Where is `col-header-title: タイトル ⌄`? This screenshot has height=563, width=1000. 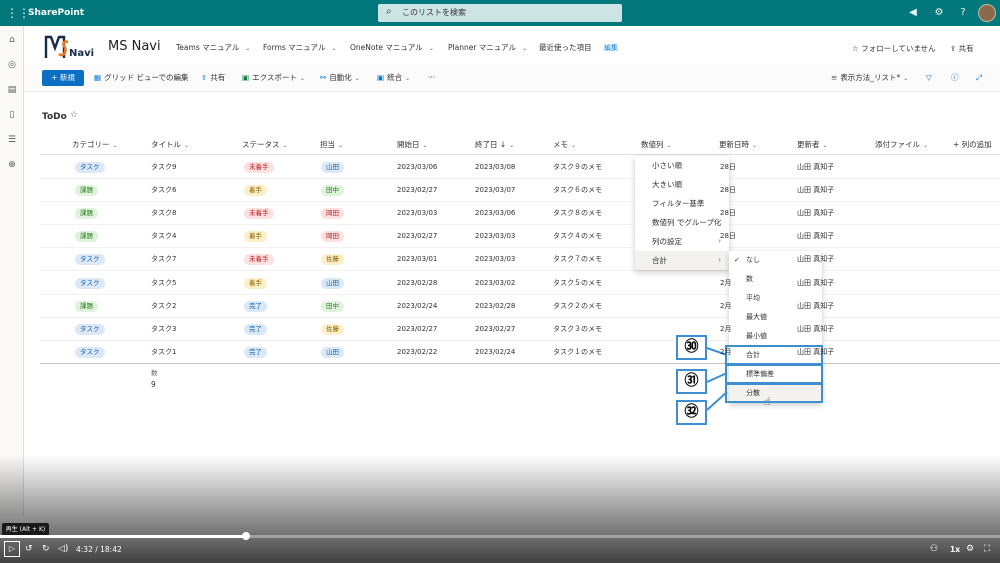
col-header-title: タイトル ⌄ is located at coordinates (170, 145).